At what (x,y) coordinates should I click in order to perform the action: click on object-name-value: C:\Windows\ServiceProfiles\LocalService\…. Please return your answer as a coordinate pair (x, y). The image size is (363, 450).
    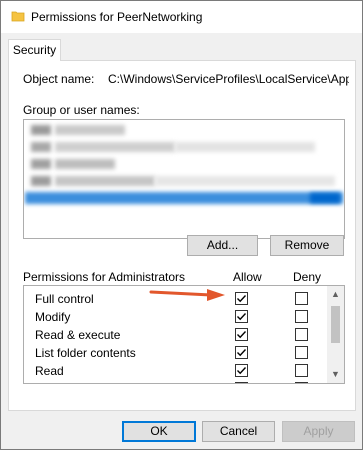
    Looking at the image, I should click on (228, 79).